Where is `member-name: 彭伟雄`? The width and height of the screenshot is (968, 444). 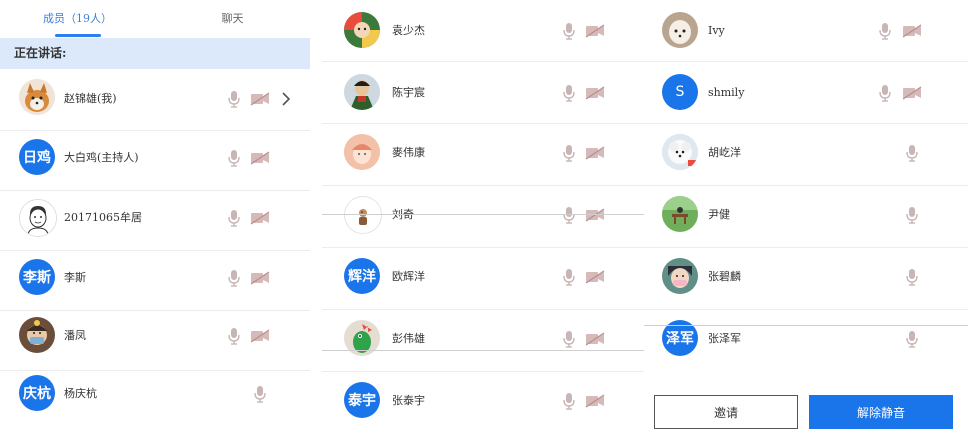 member-name: 彭伟雄 is located at coordinates (408, 338).